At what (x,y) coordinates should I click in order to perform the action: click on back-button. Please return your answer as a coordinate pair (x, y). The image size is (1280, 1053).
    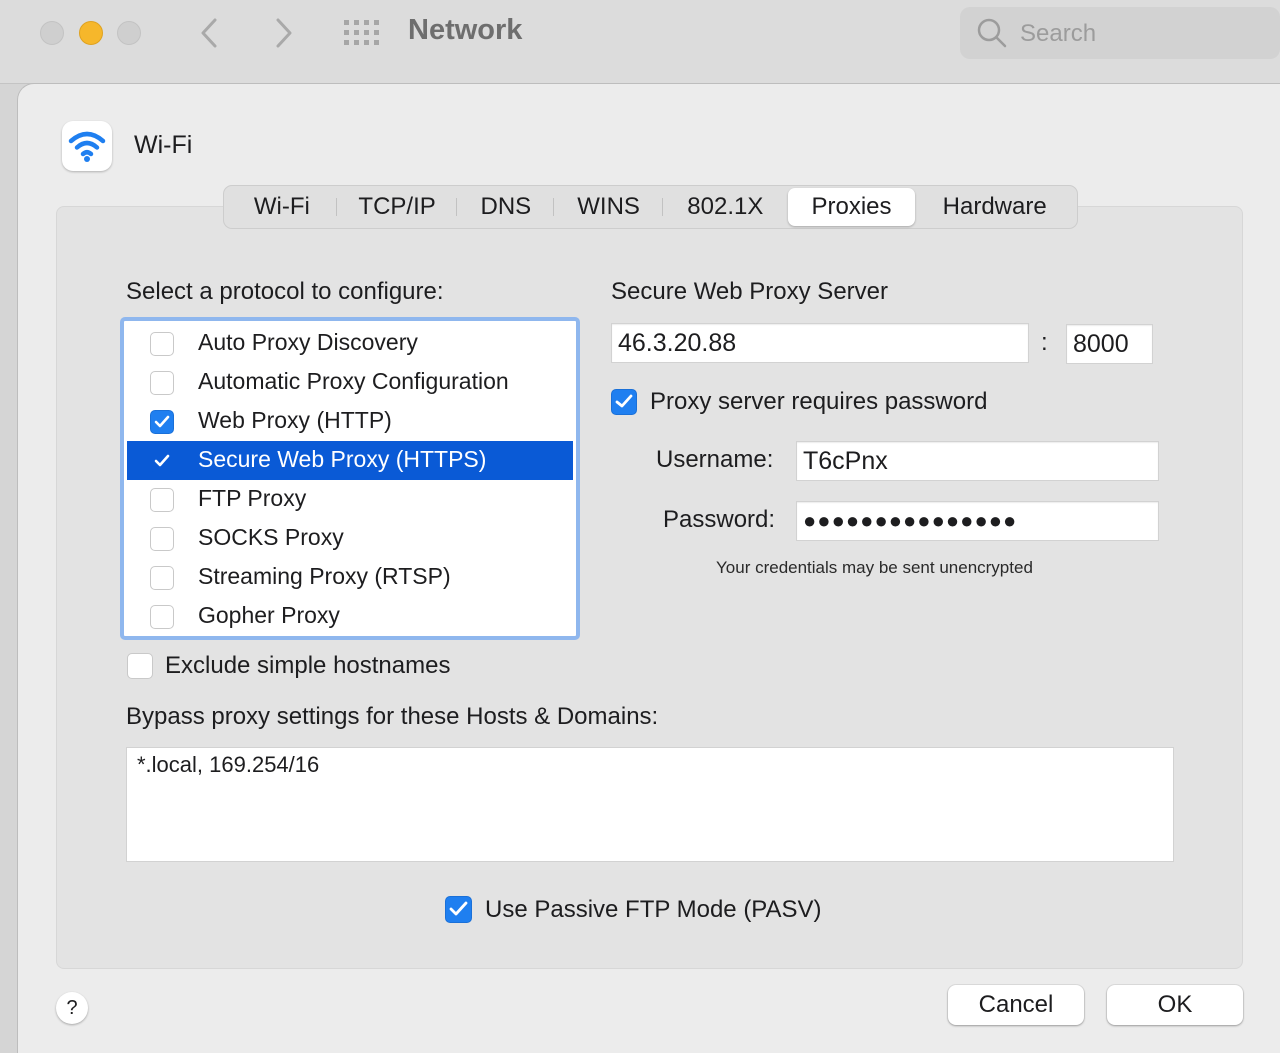
    Looking at the image, I should click on (210, 33).